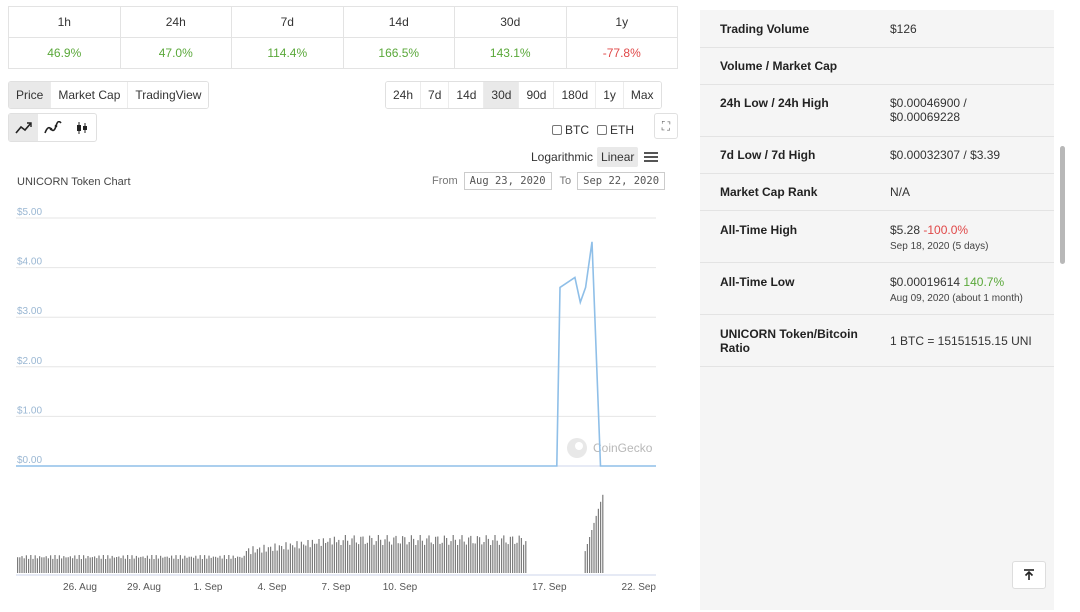  I want to click on change-7d: 114.4%, so click(287, 53).